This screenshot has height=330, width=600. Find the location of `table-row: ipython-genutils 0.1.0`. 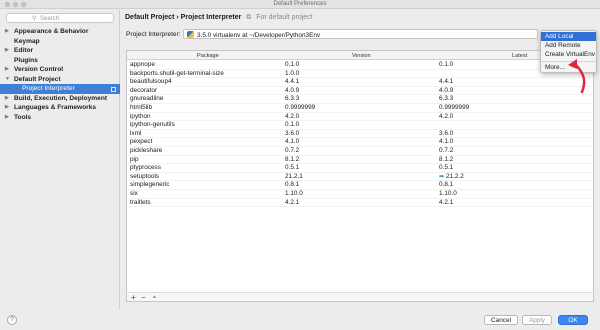

table-row: ipython-genutils 0.1.0 is located at coordinates (360, 125).